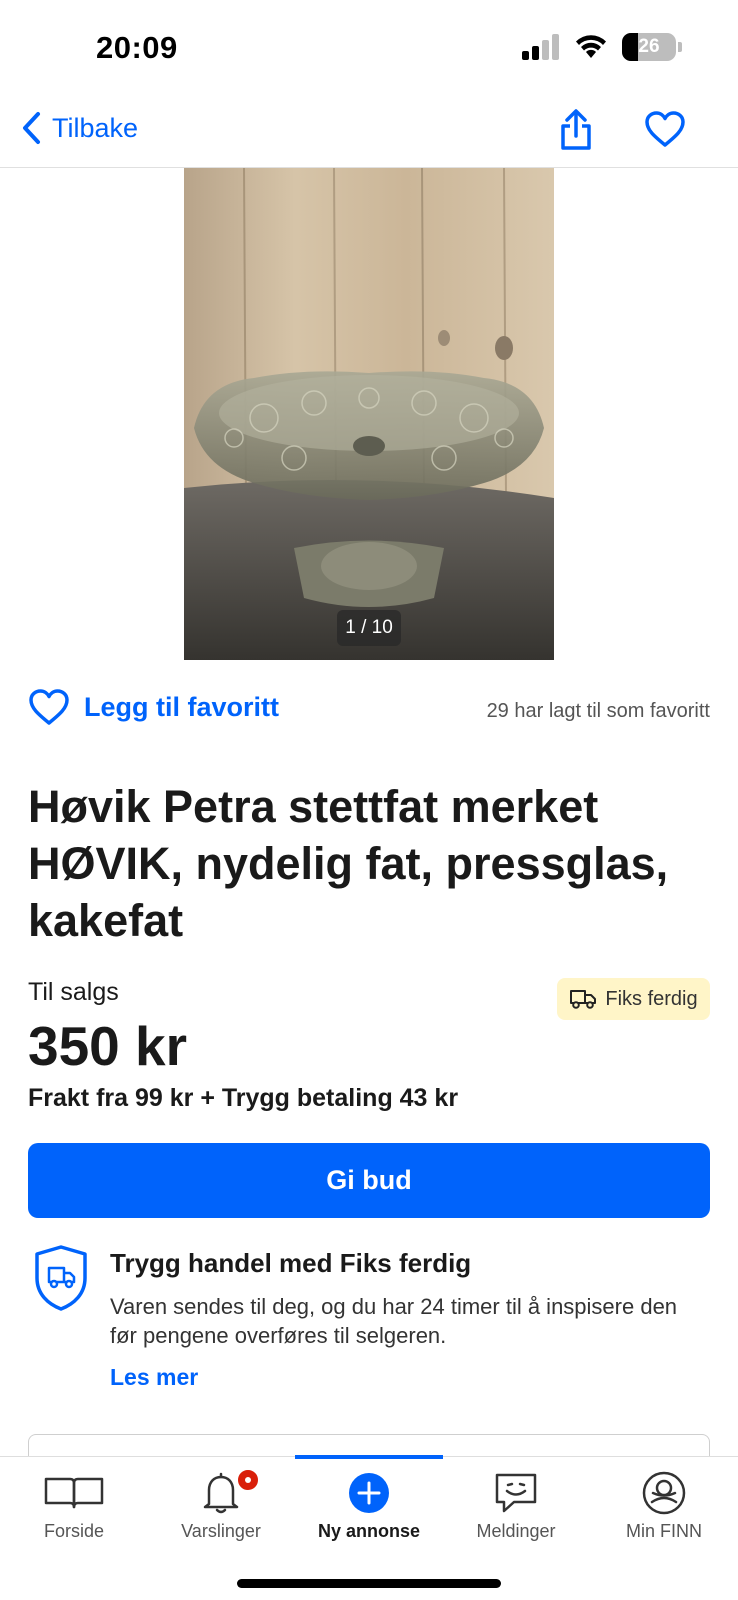  I want to click on tab-ny-annonse: Ny annonse, so click(369, 1505).